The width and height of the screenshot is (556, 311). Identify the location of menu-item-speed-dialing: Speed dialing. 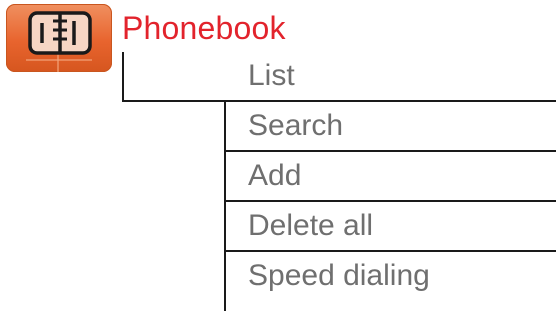
(390, 277).